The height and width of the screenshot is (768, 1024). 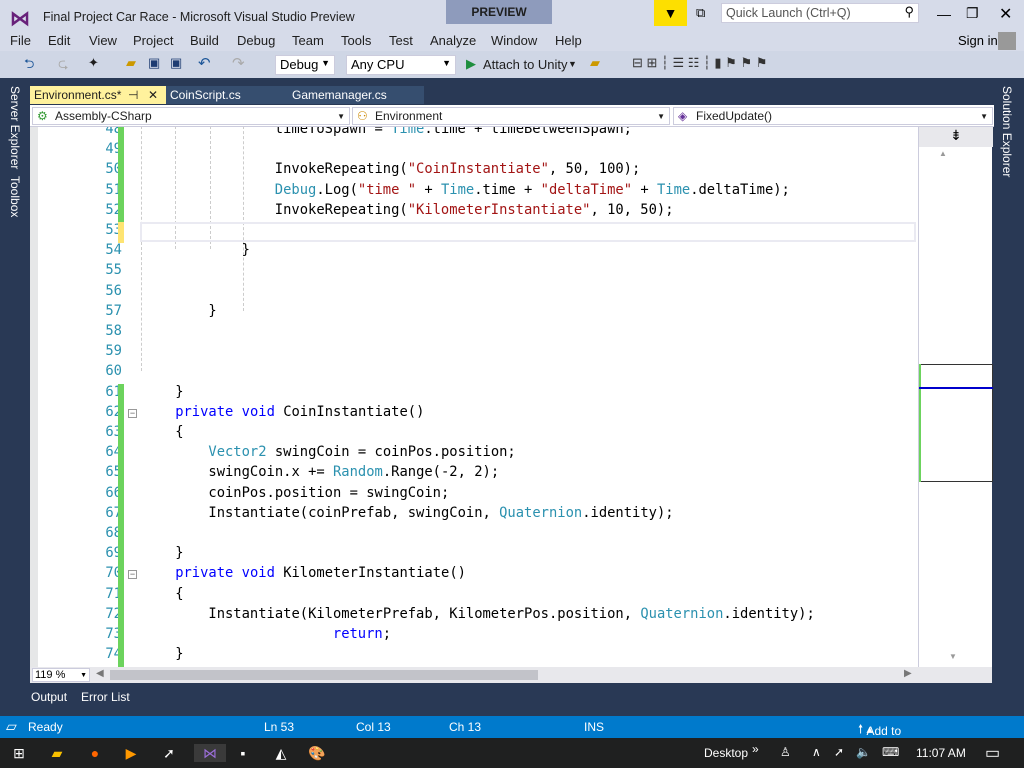 I want to click on solution-config-dropdown: Debug ▼, so click(x=305, y=65).